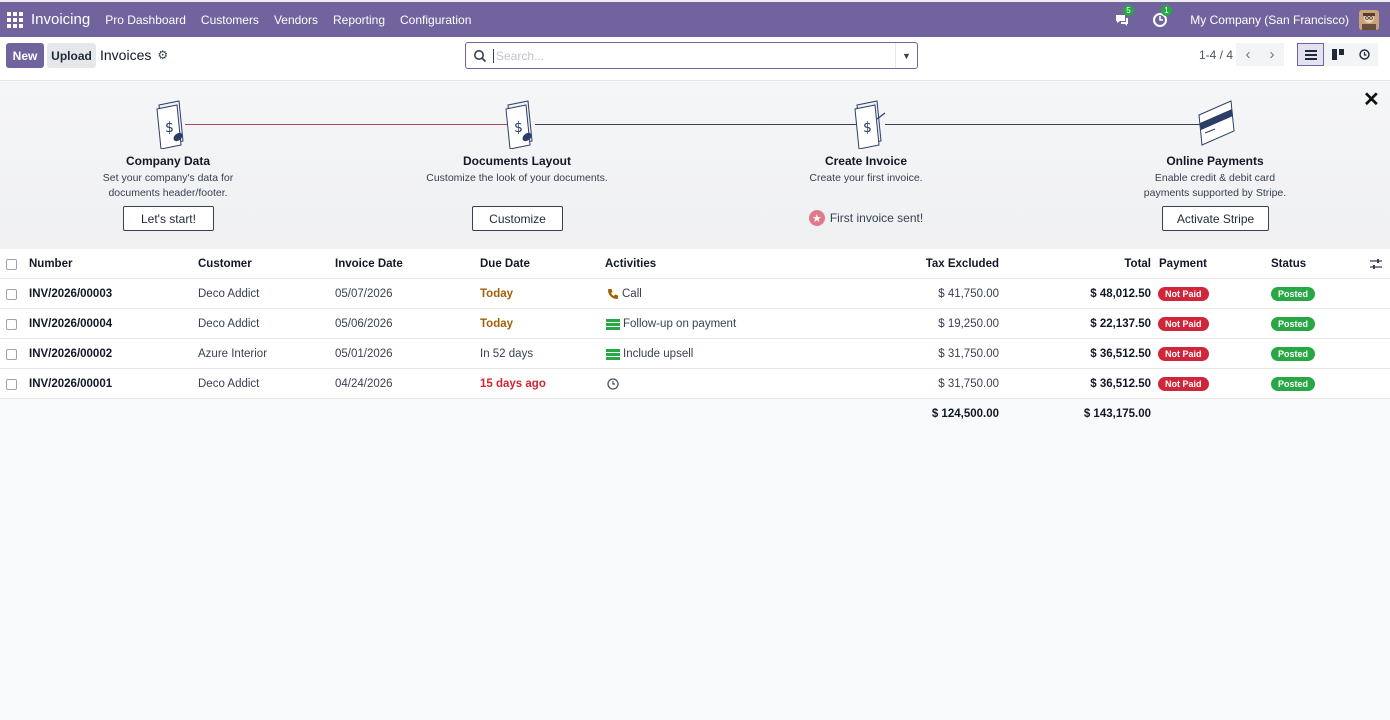  I want to click on credit-card-icon, so click(1216, 123).